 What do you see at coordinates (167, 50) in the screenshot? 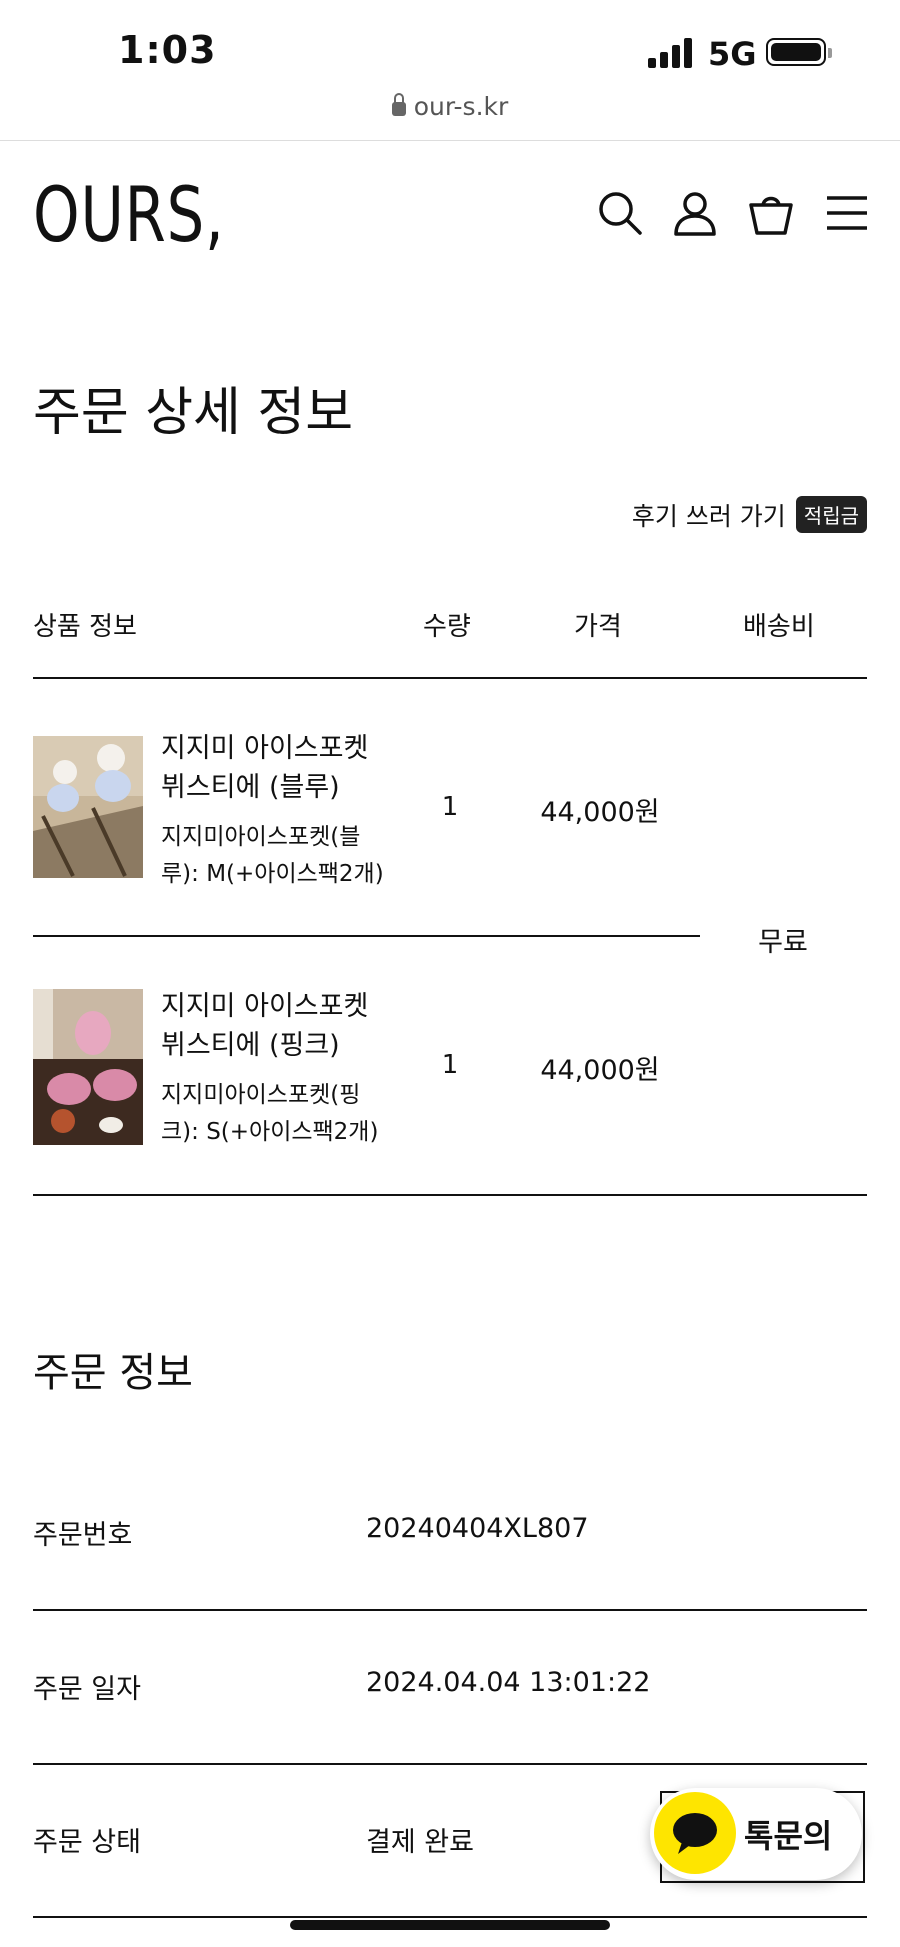
I see `status-time: 1:03` at bounding box center [167, 50].